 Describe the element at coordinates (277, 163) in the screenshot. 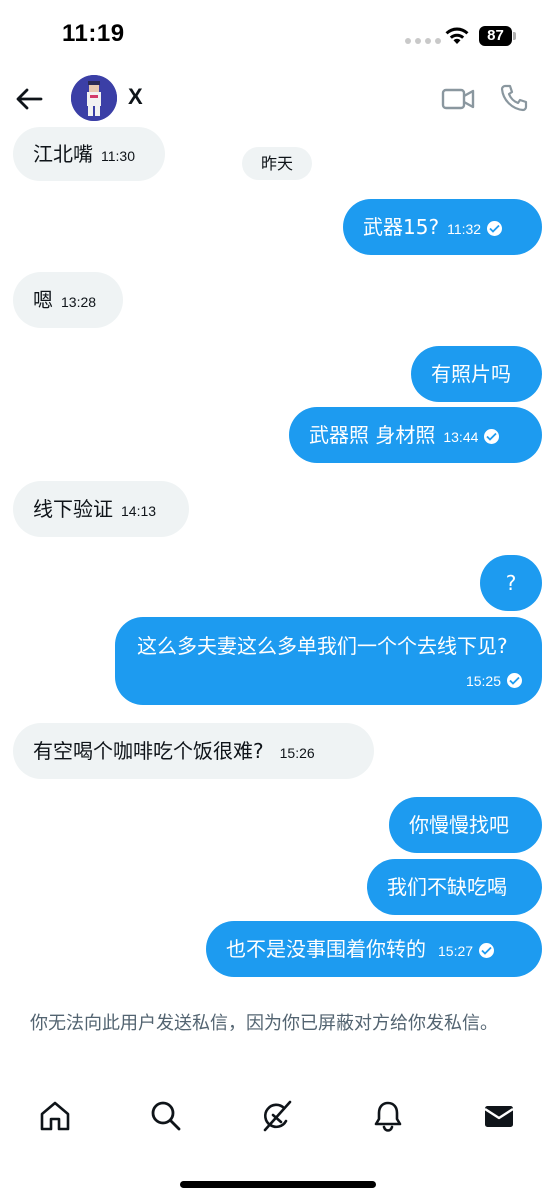

I see `date-separator: 昨天` at that location.